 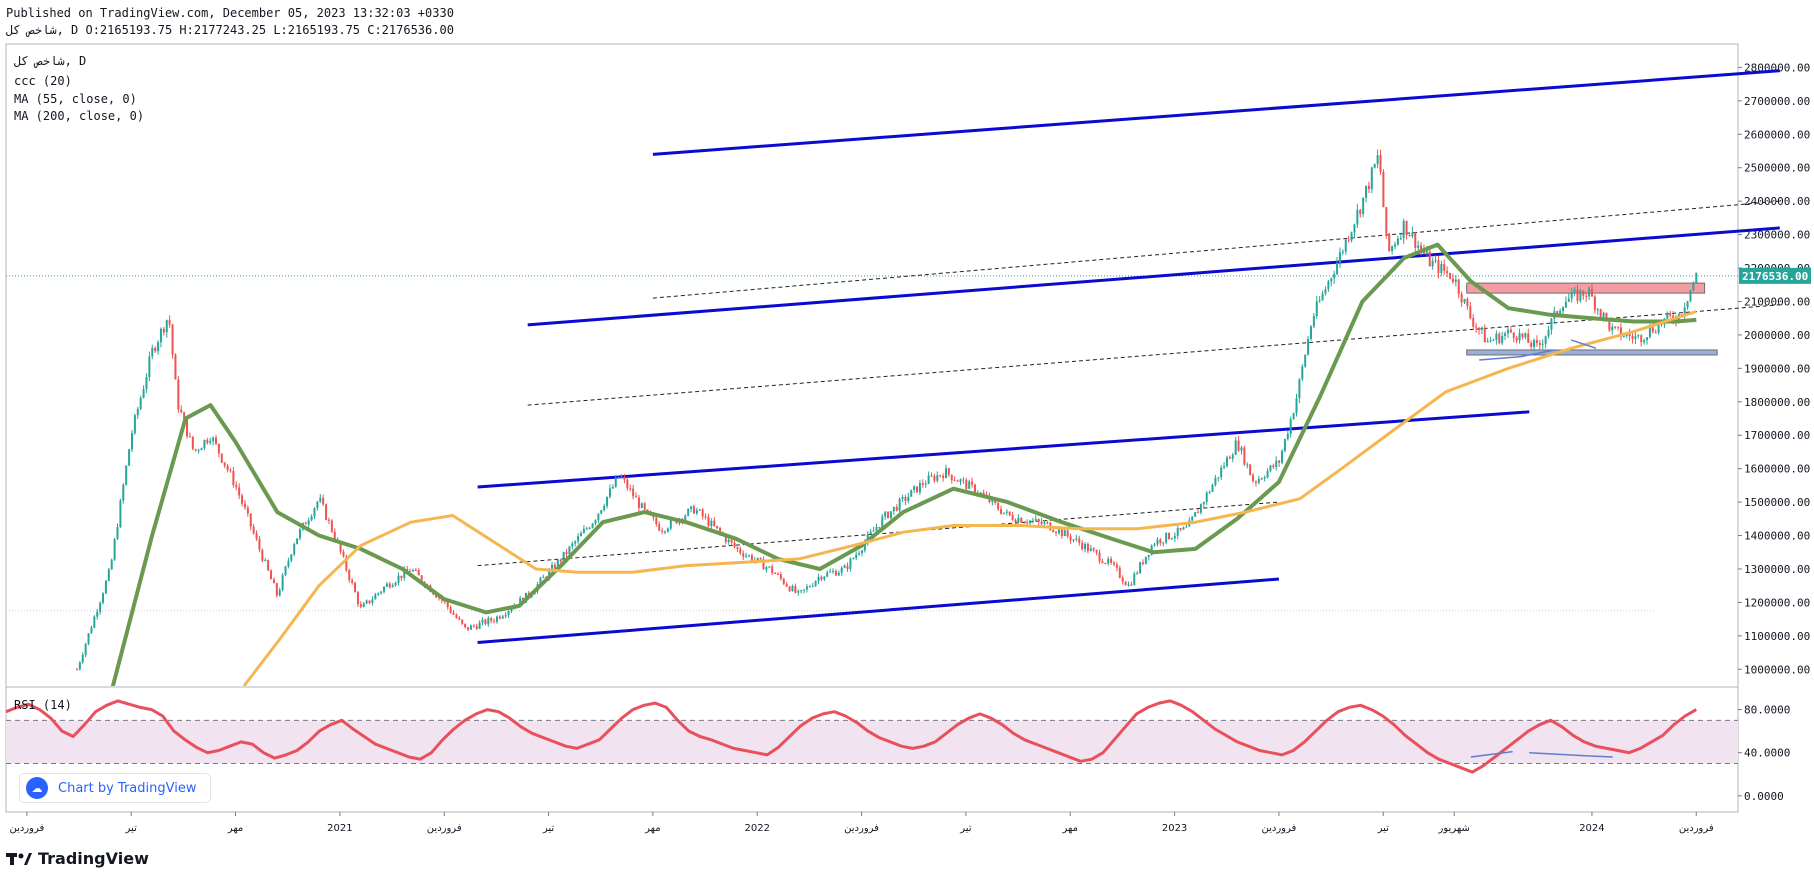 I want to click on legend-symbol: شاخص کل, D, so click(x=50, y=61).